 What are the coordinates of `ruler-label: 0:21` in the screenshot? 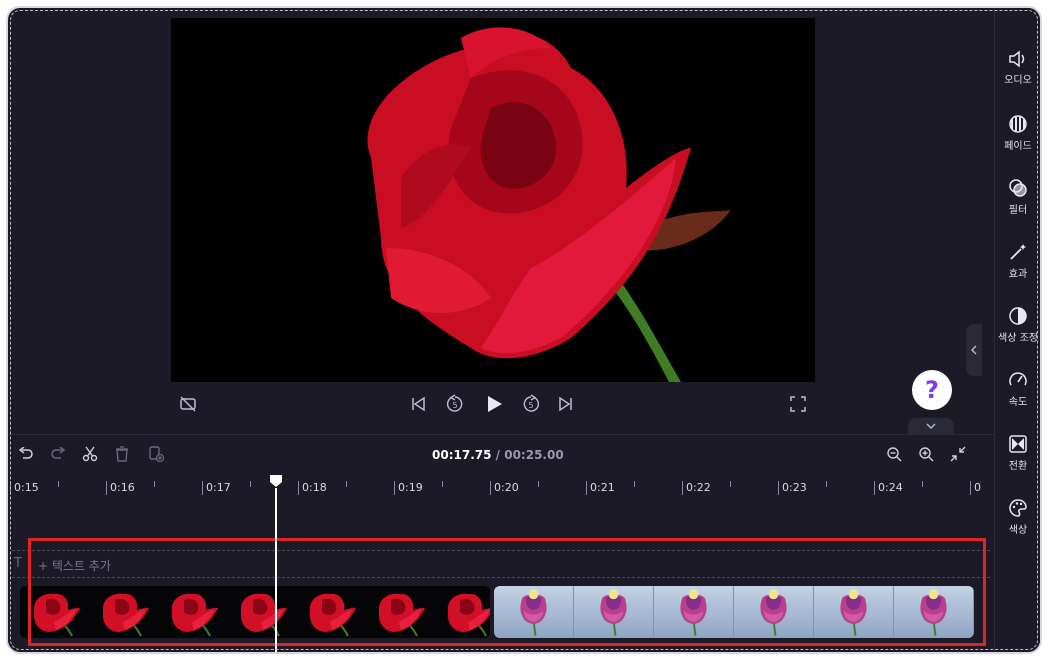 It's located at (600, 488).